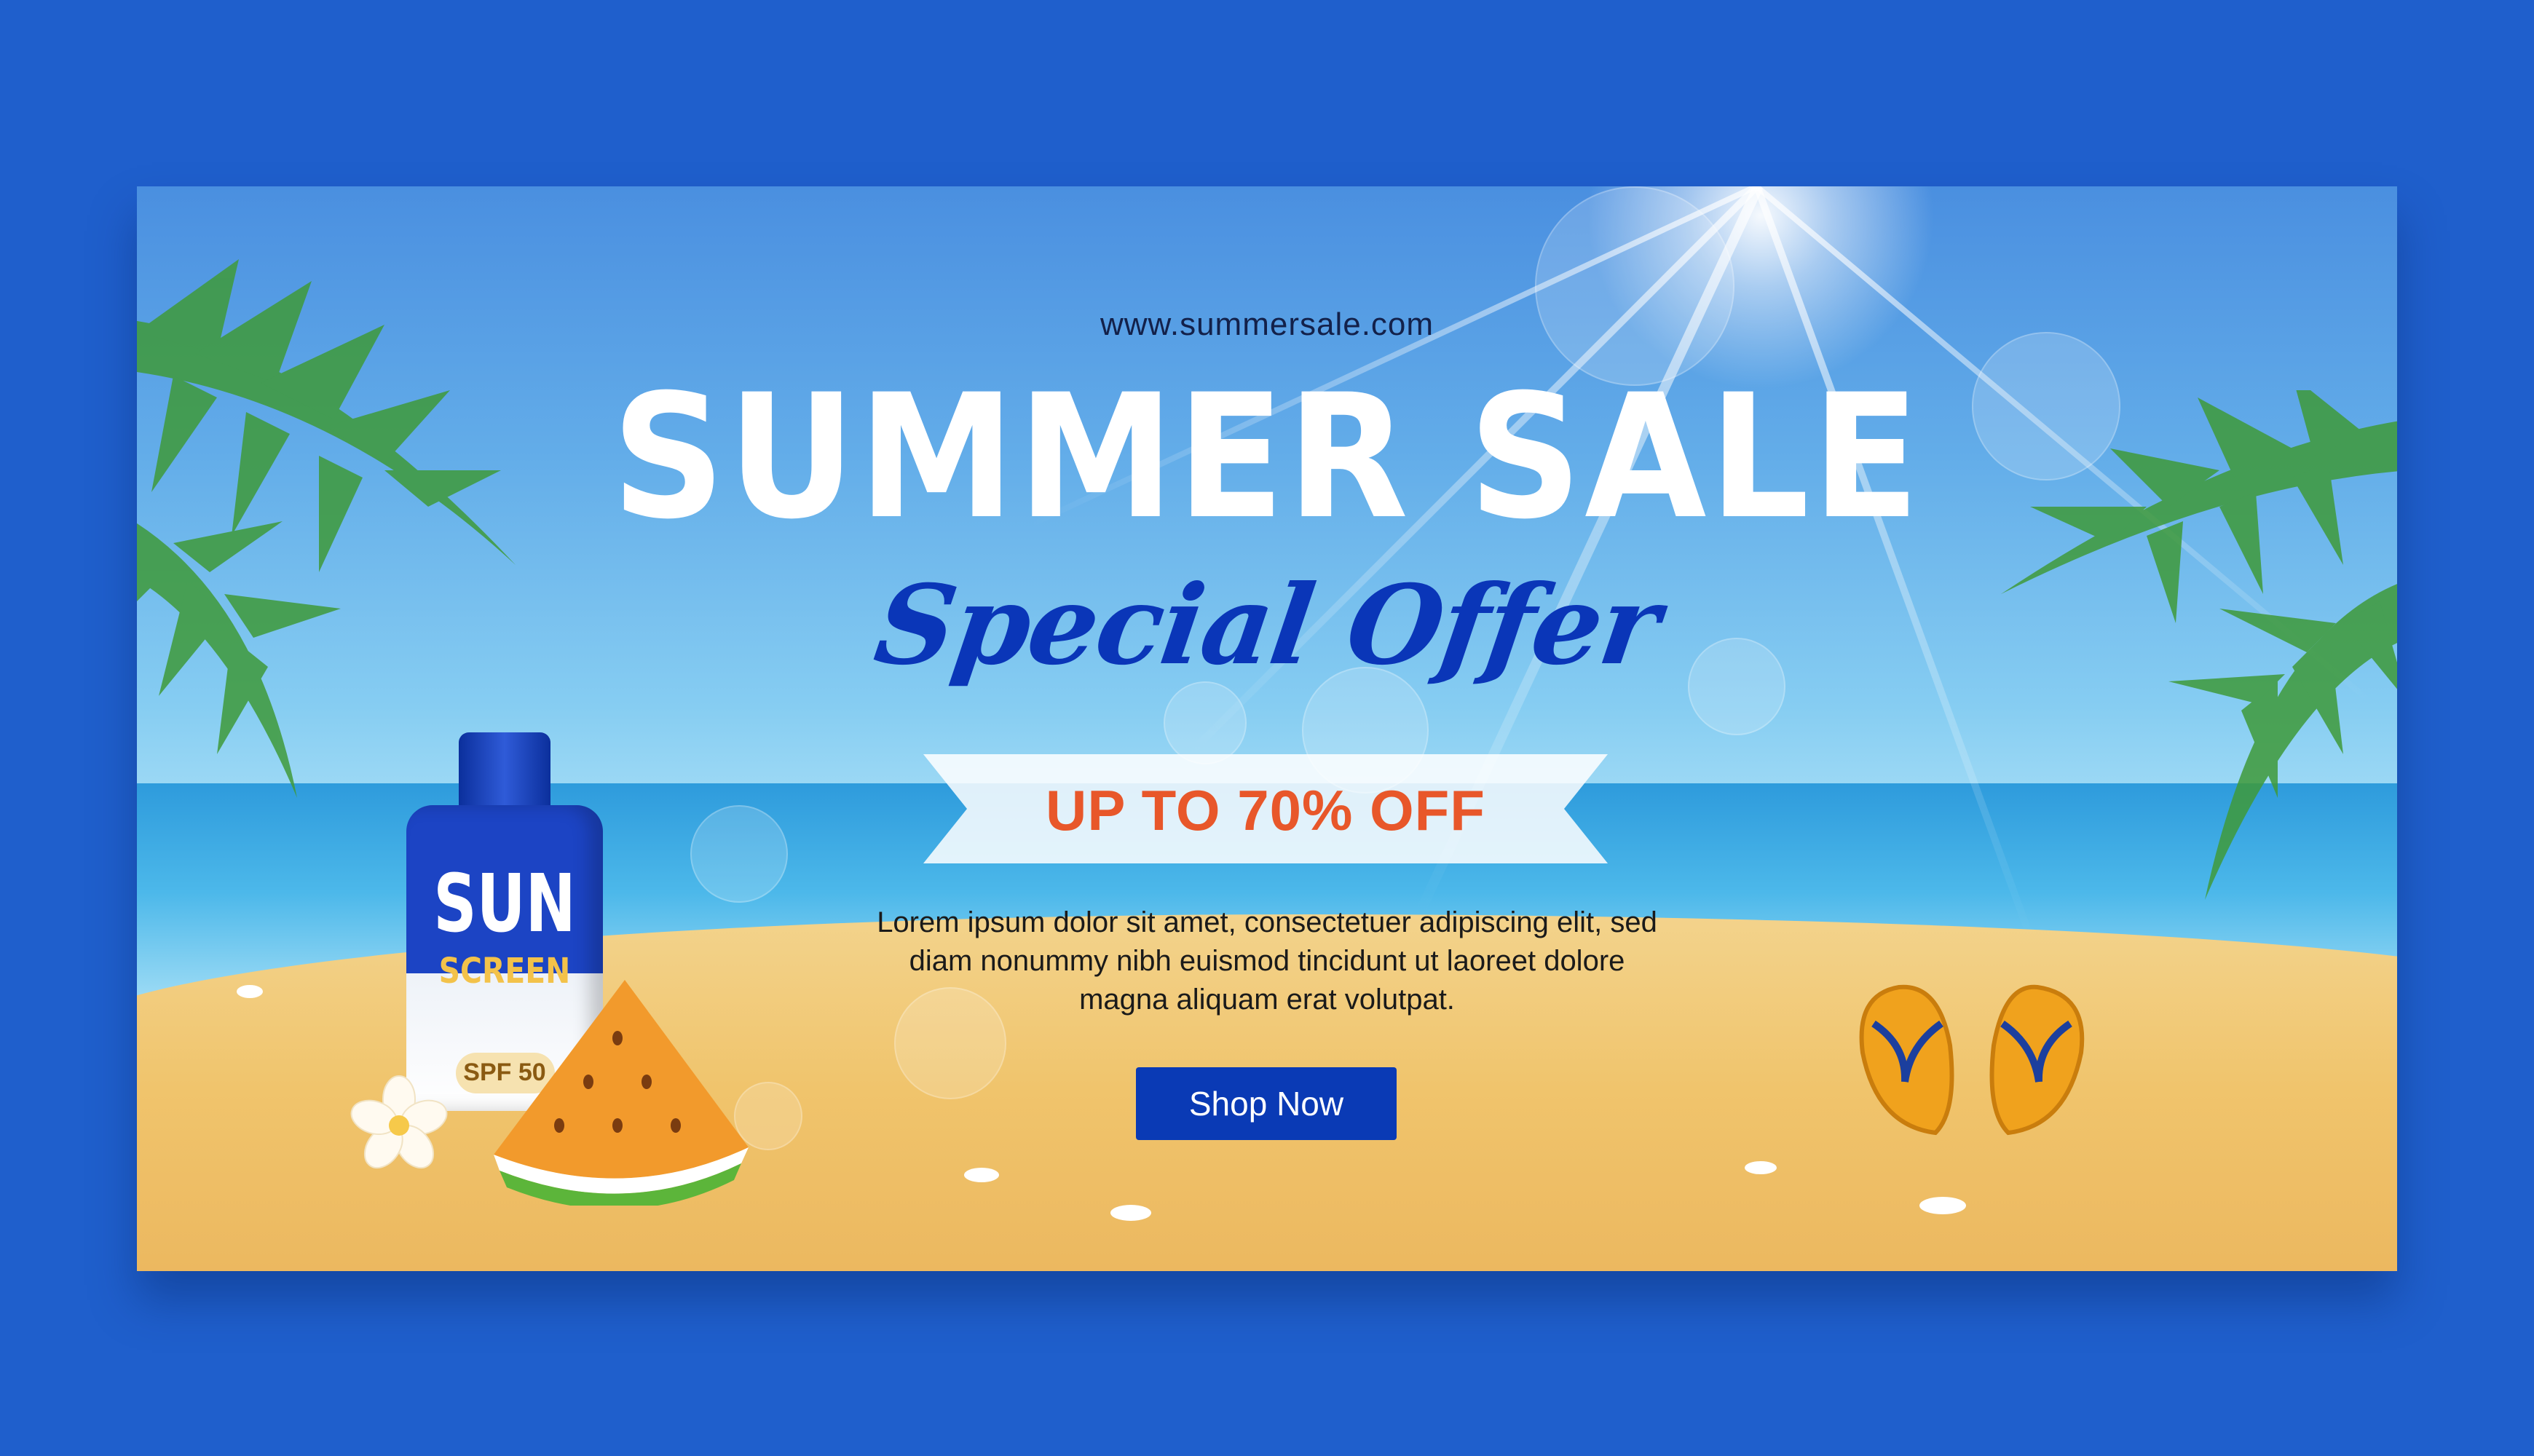  Describe the element at coordinates (1267, 324) in the screenshot. I see `website-url: www.summersale.com` at that location.